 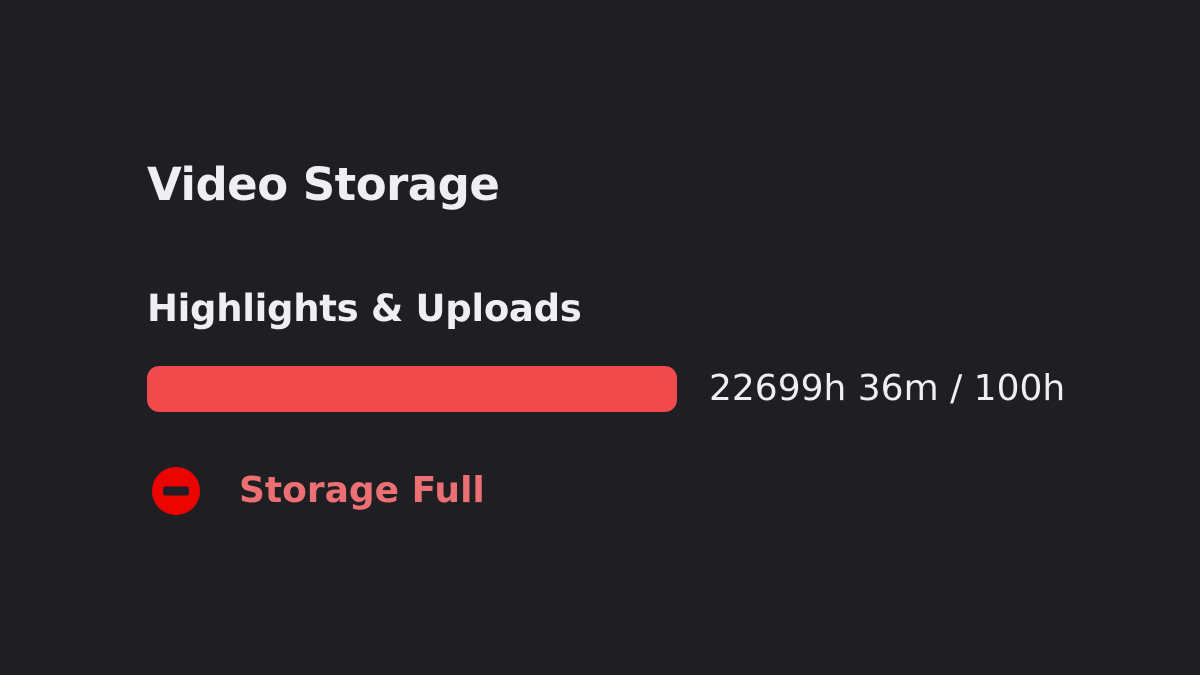 What do you see at coordinates (176, 491) in the screenshot?
I see `minus-circle-icon` at bounding box center [176, 491].